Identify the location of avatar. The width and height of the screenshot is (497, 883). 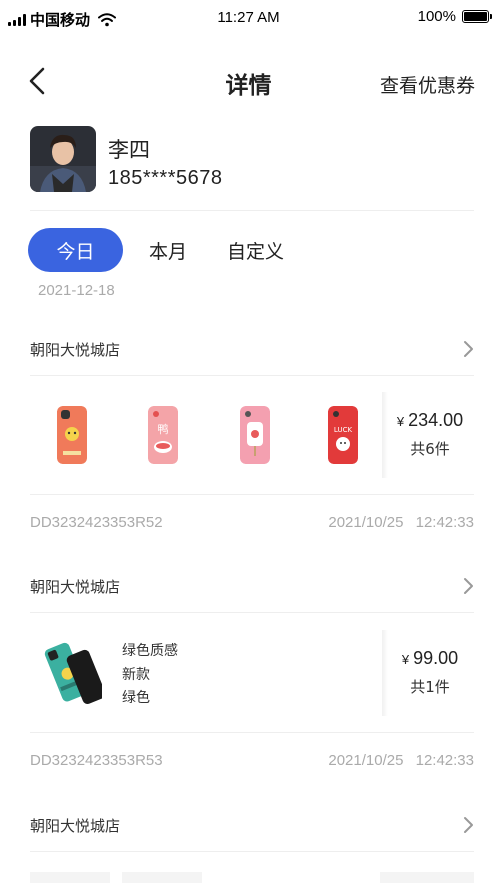
(63, 159).